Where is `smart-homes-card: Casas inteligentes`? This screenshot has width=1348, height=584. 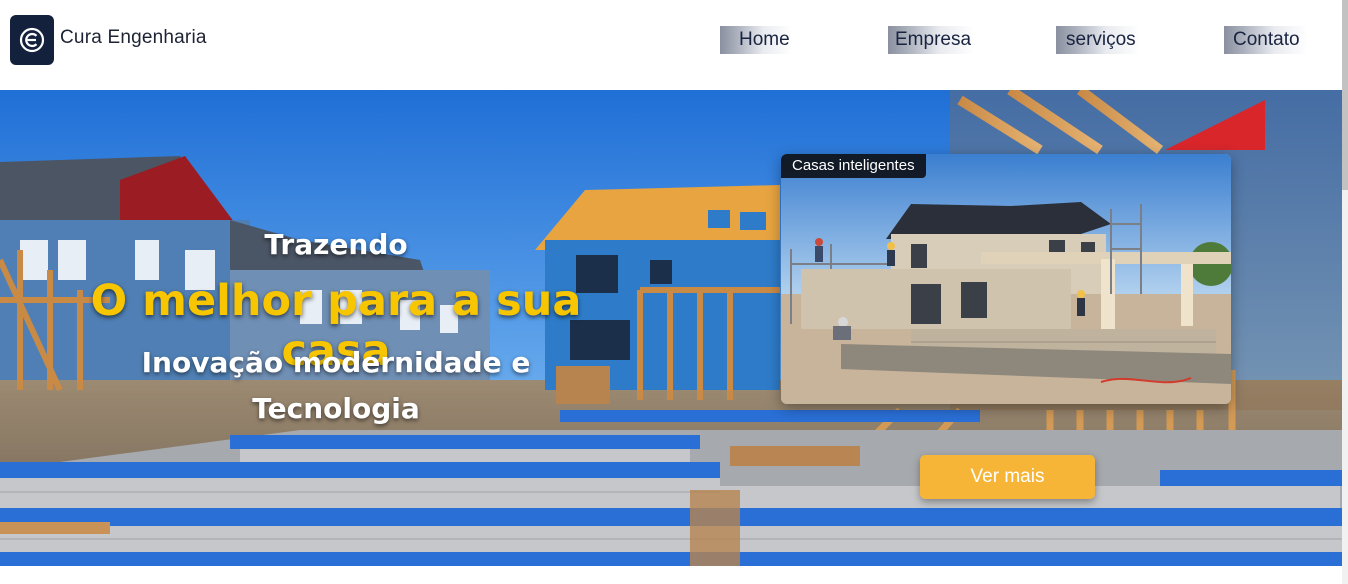
smart-homes-card: Casas inteligentes is located at coordinates (1006, 279).